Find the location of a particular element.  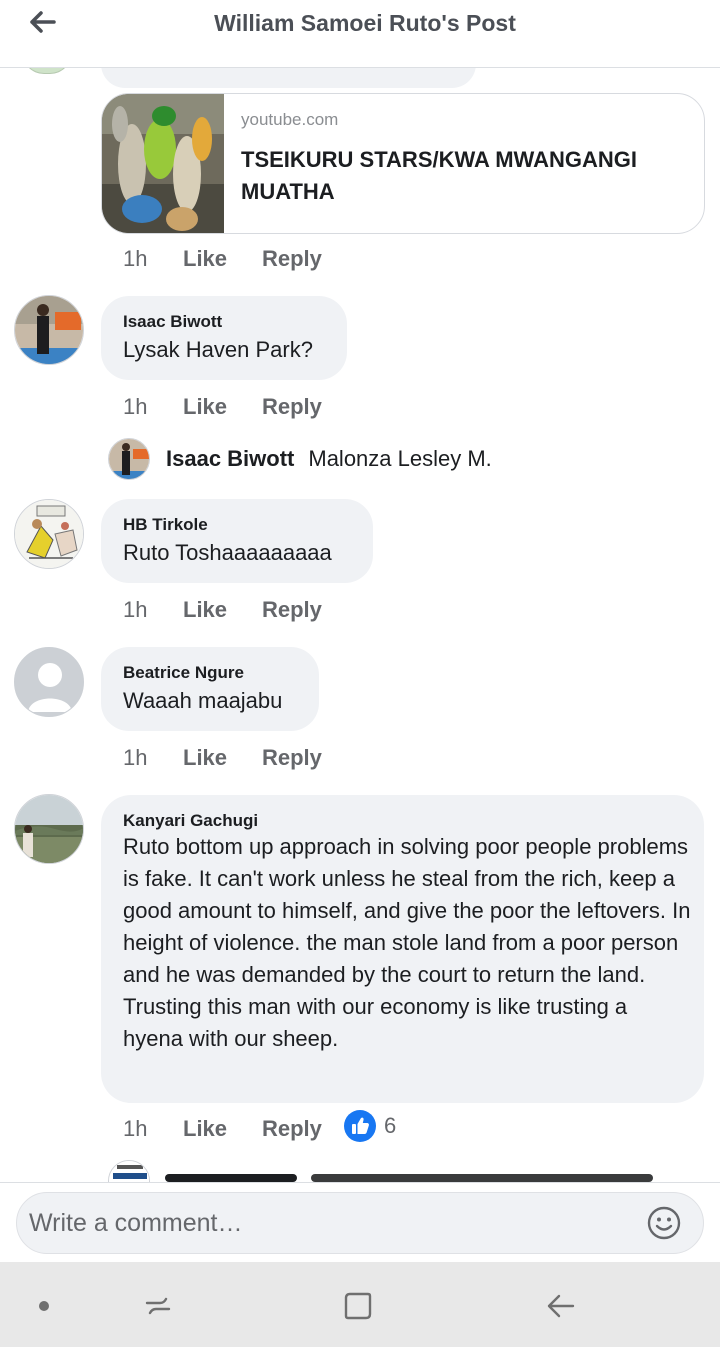

thumbs-up-icon is located at coordinates (360, 1126).